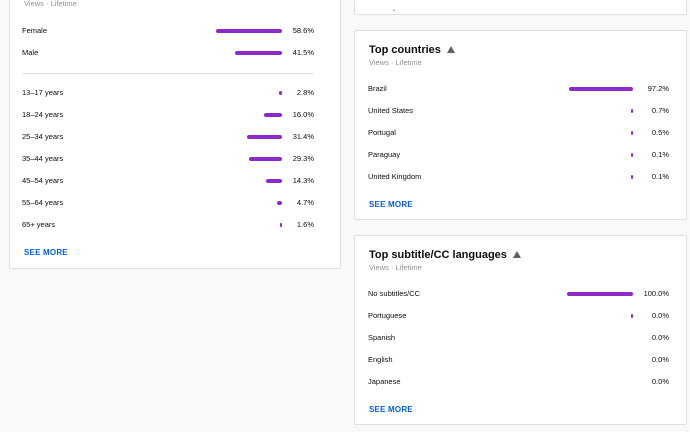 The height and width of the screenshot is (432, 690). Describe the element at coordinates (384, 381) in the screenshot. I see `item-label: Japanese` at that location.